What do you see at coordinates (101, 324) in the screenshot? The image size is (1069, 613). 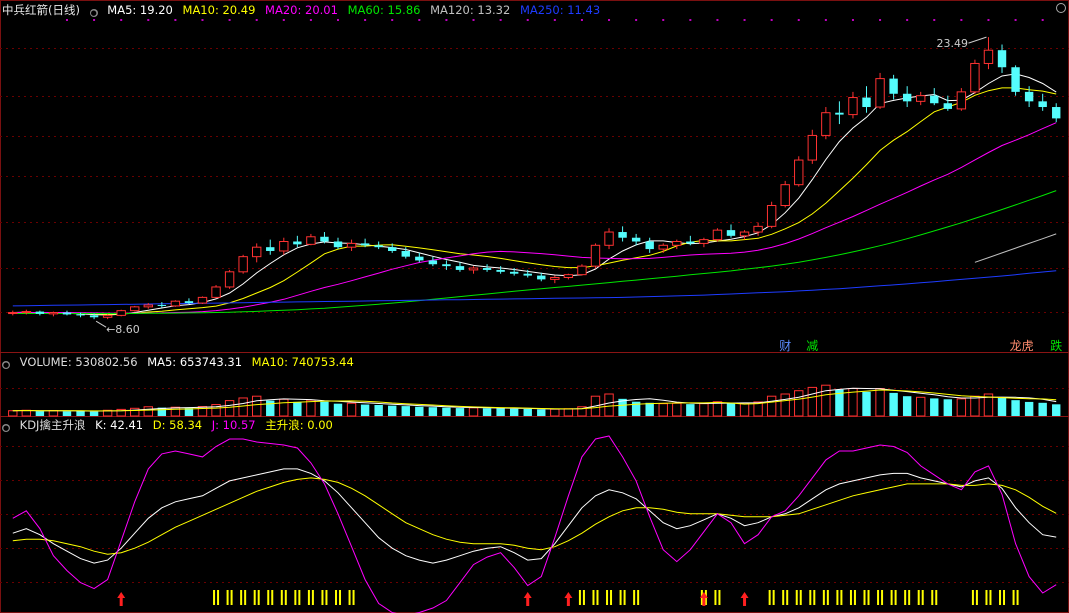 I see `low-label-leader` at bounding box center [101, 324].